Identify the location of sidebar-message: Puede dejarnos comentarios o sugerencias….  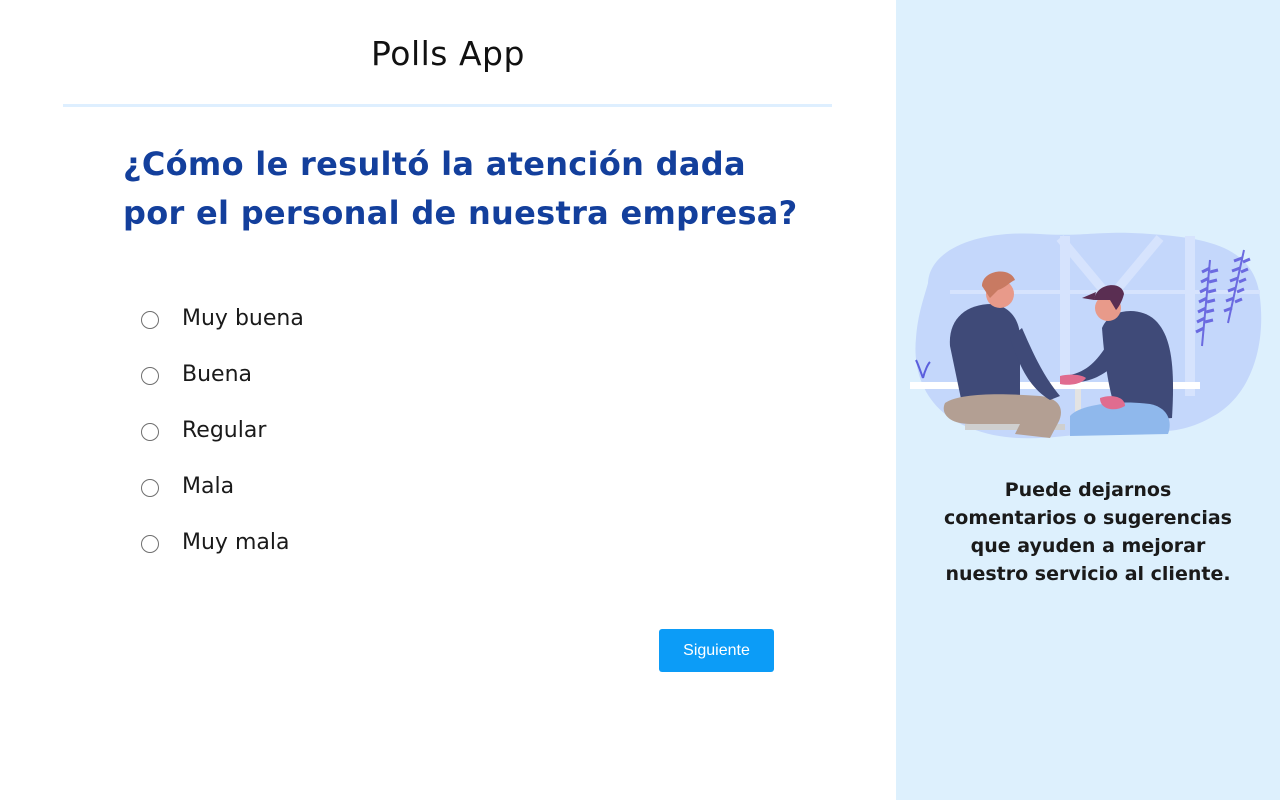
(1088, 532).